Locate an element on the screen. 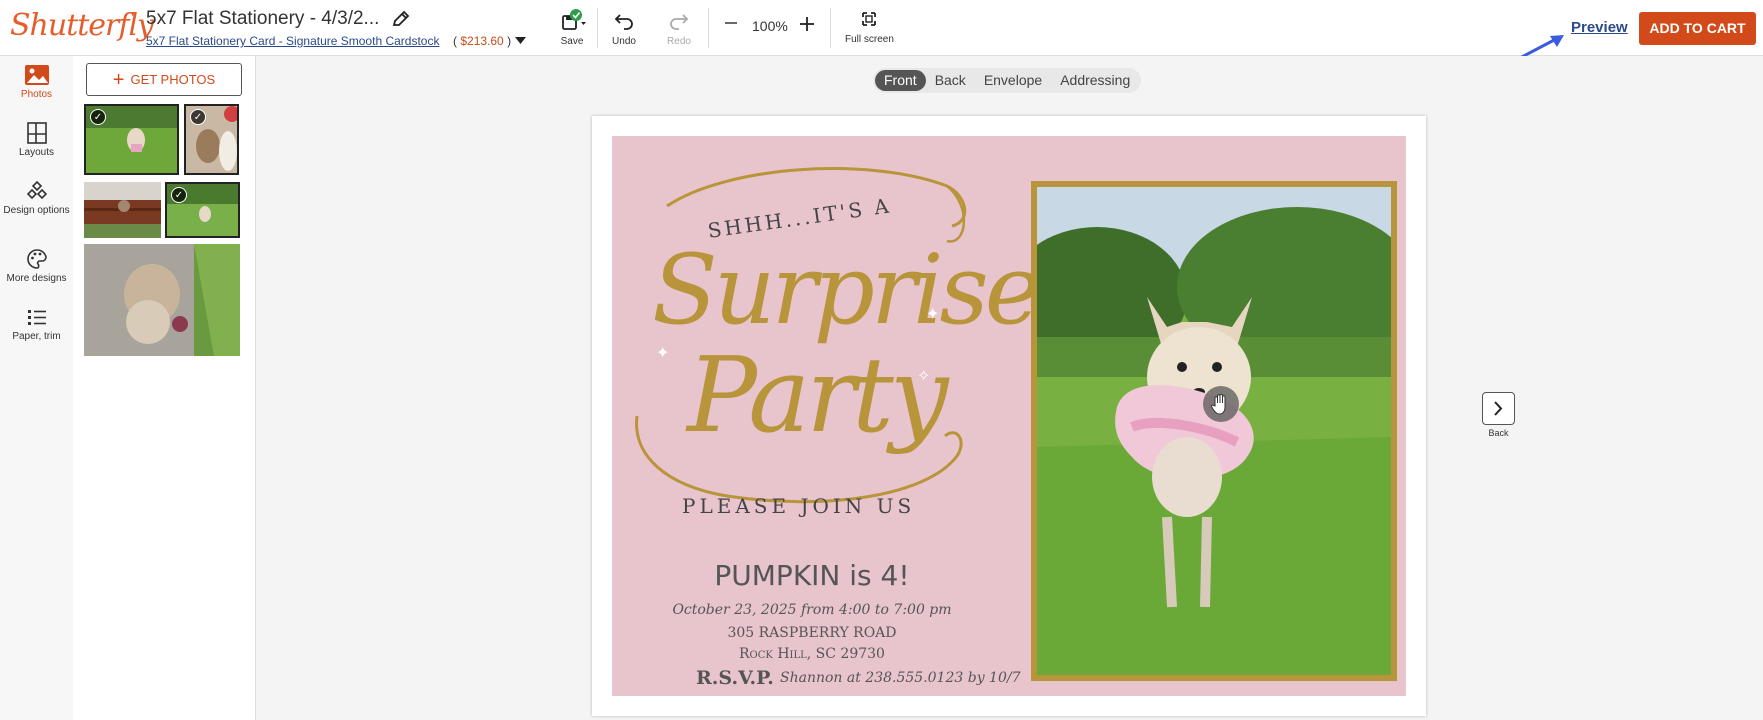 This screenshot has width=1763, height=720. redo-icon is located at coordinates (679, 22).